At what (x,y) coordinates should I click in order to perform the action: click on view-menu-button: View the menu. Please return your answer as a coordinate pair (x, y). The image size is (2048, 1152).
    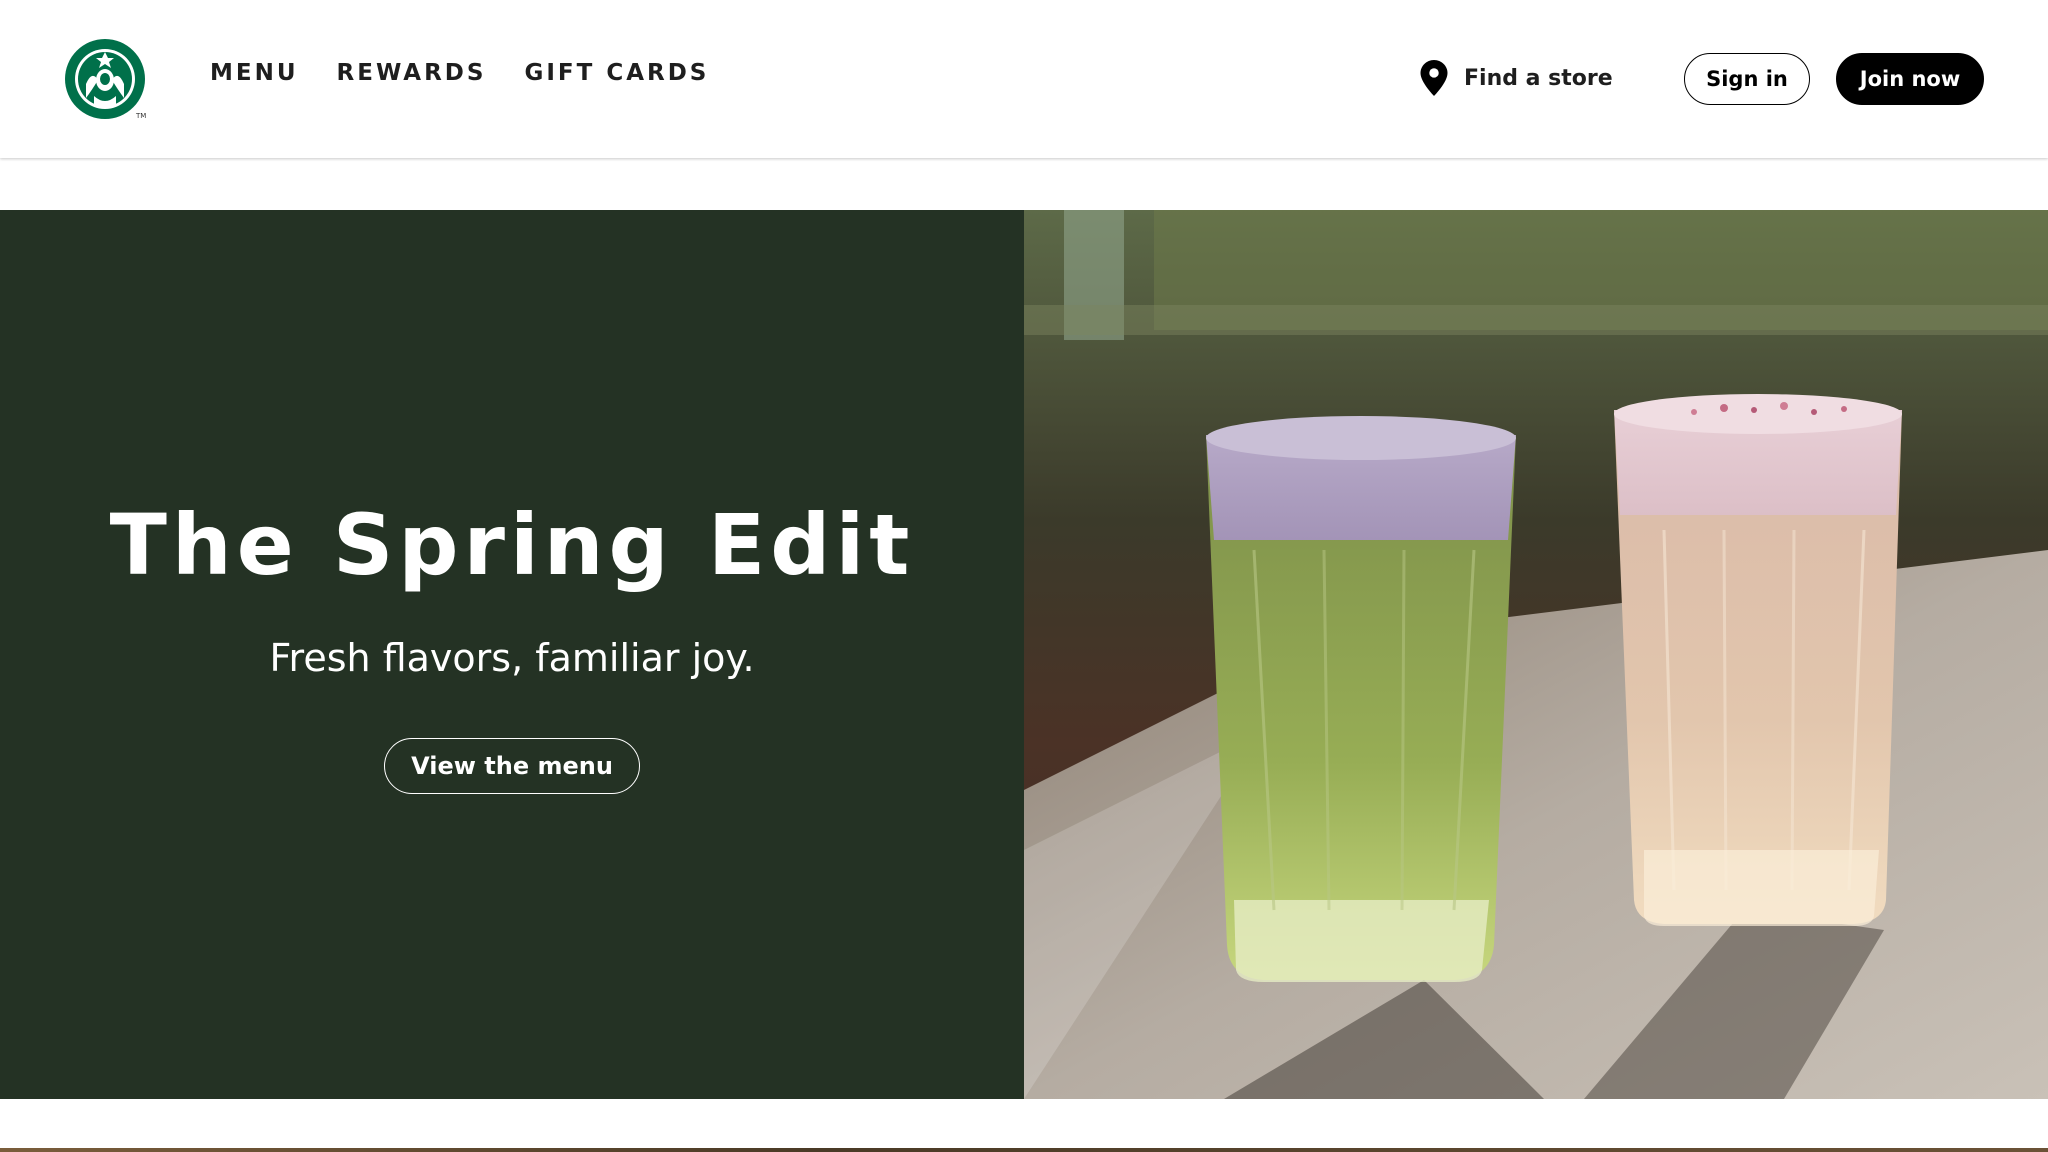
    Looking at the image, I should click on (512, 765).